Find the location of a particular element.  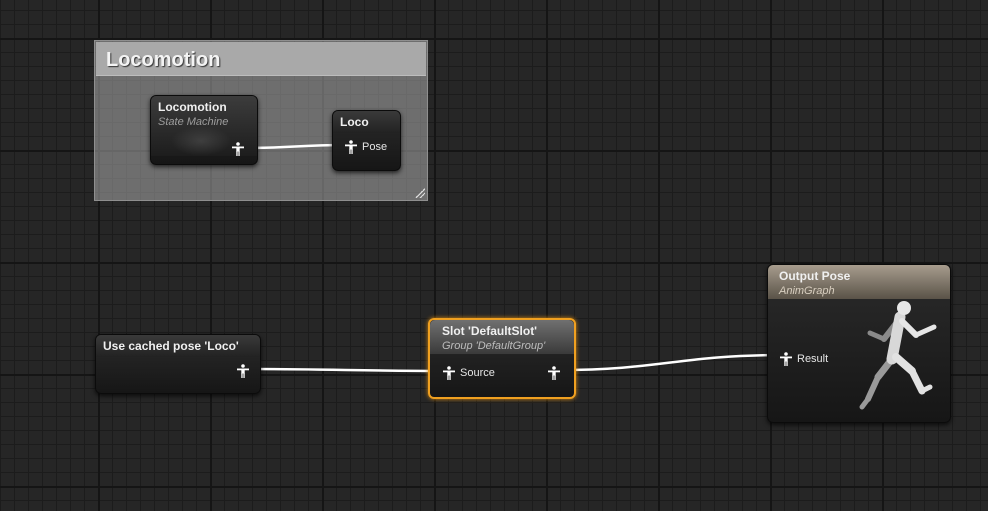

pose-pin-label: Pose is located at coordinates (375, 147).